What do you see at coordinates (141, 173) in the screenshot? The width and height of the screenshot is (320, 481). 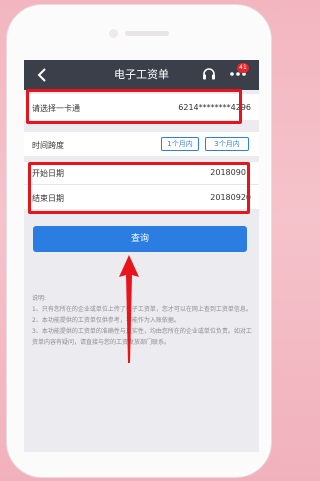 I see `start-date-row: 开始日期 20180901` at bounding box center [141, 173].